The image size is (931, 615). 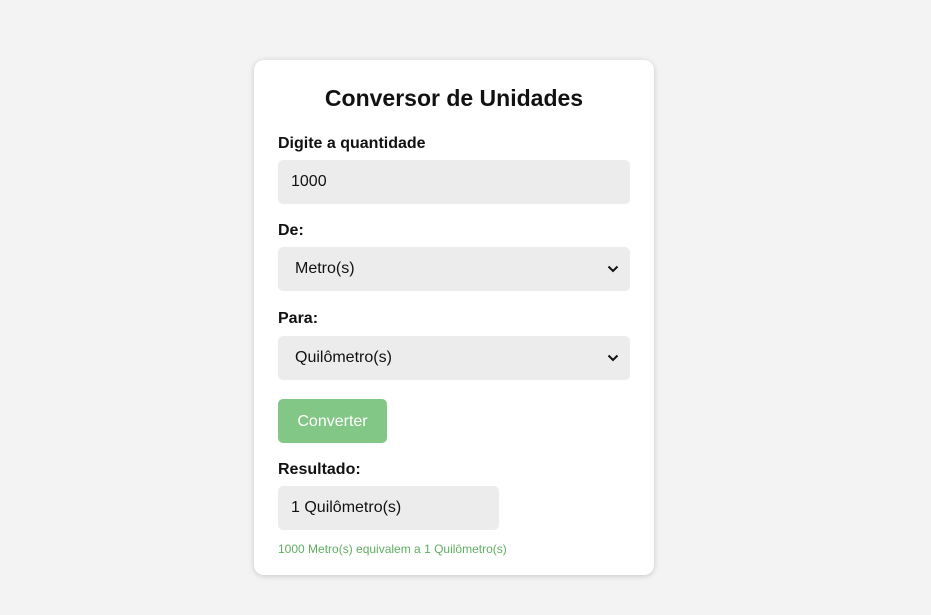 I want to click on from-label: De:, so click(x=291, y=230).